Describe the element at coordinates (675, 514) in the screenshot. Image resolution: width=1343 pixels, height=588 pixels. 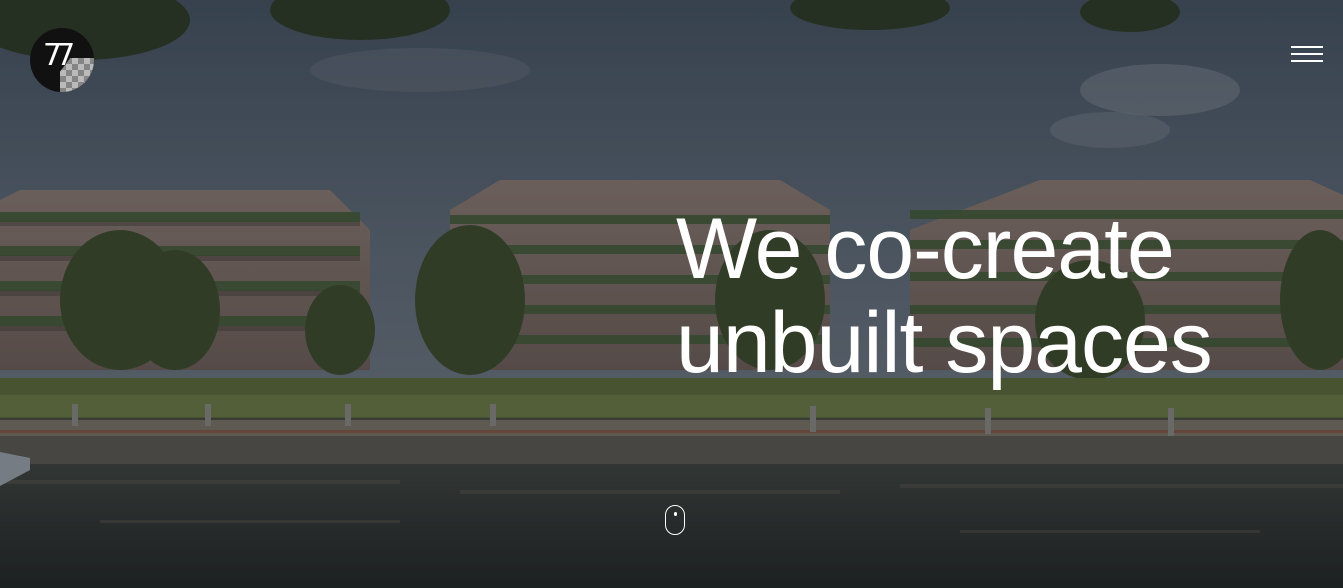
I see `scroll-wheel-dot` at that location.